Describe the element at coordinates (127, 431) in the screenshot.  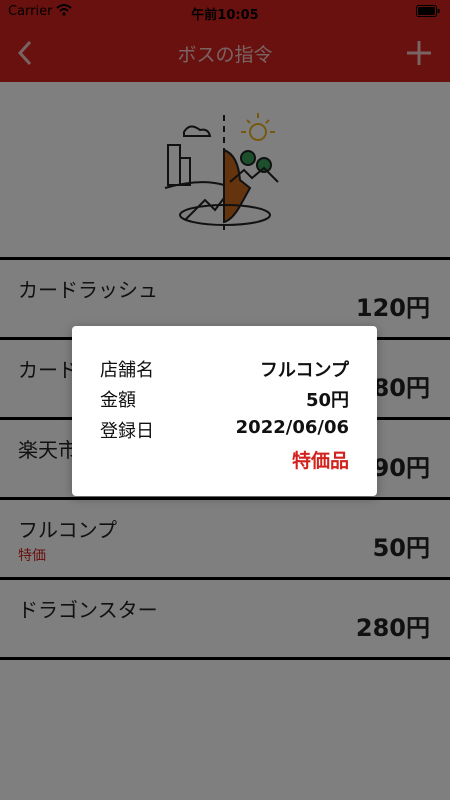
I see `date-label: 登録日` at that location.